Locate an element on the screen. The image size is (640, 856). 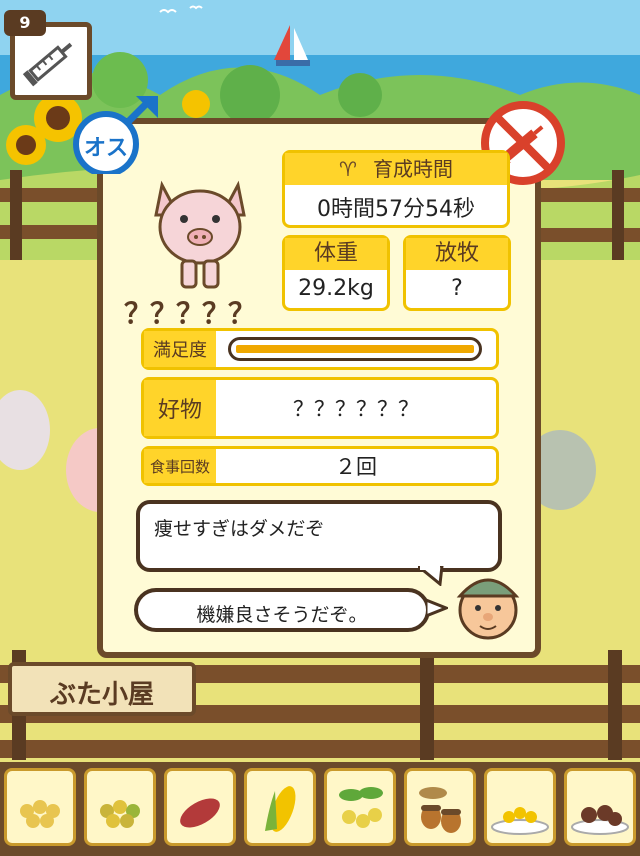
growth-sprout-icon: ♈ is located at coordinates (348, 169).